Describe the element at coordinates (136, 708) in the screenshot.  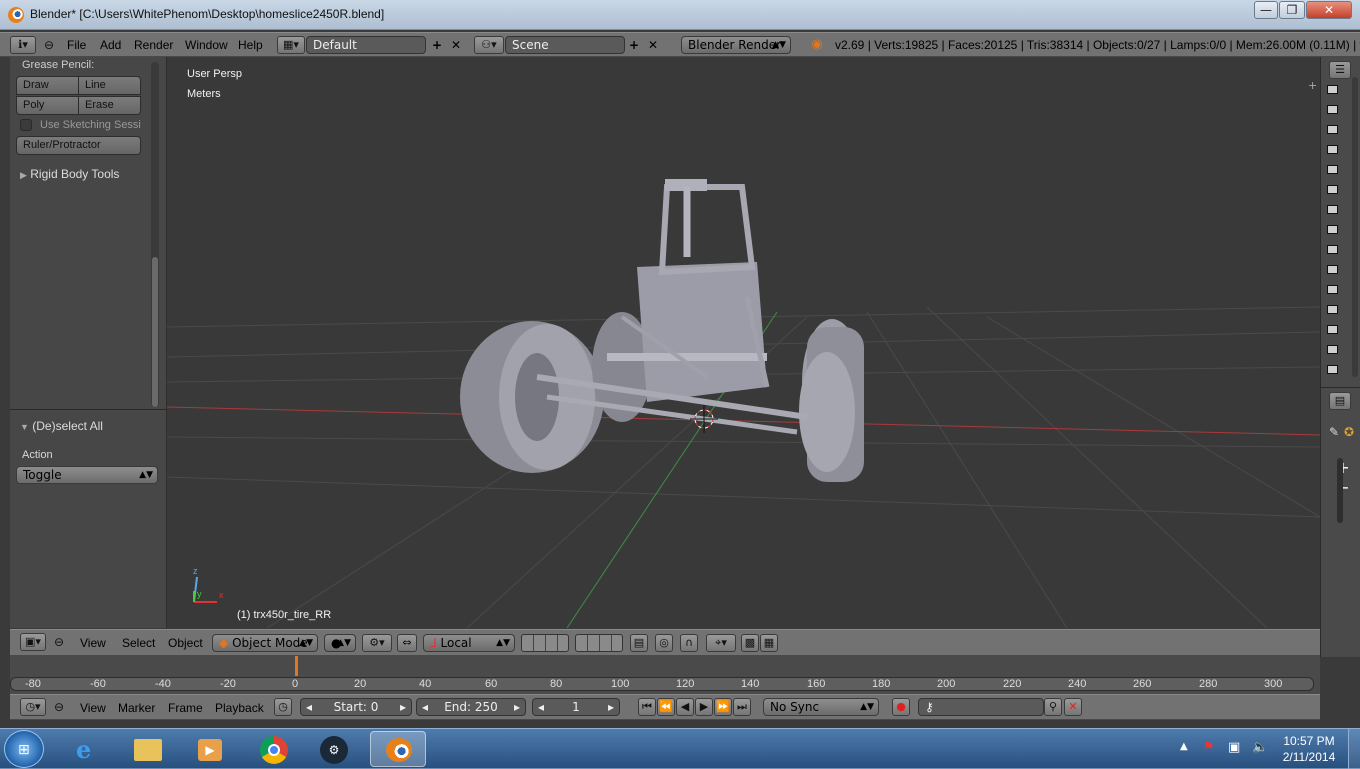
I see `menu-marker: Marker` at that location.